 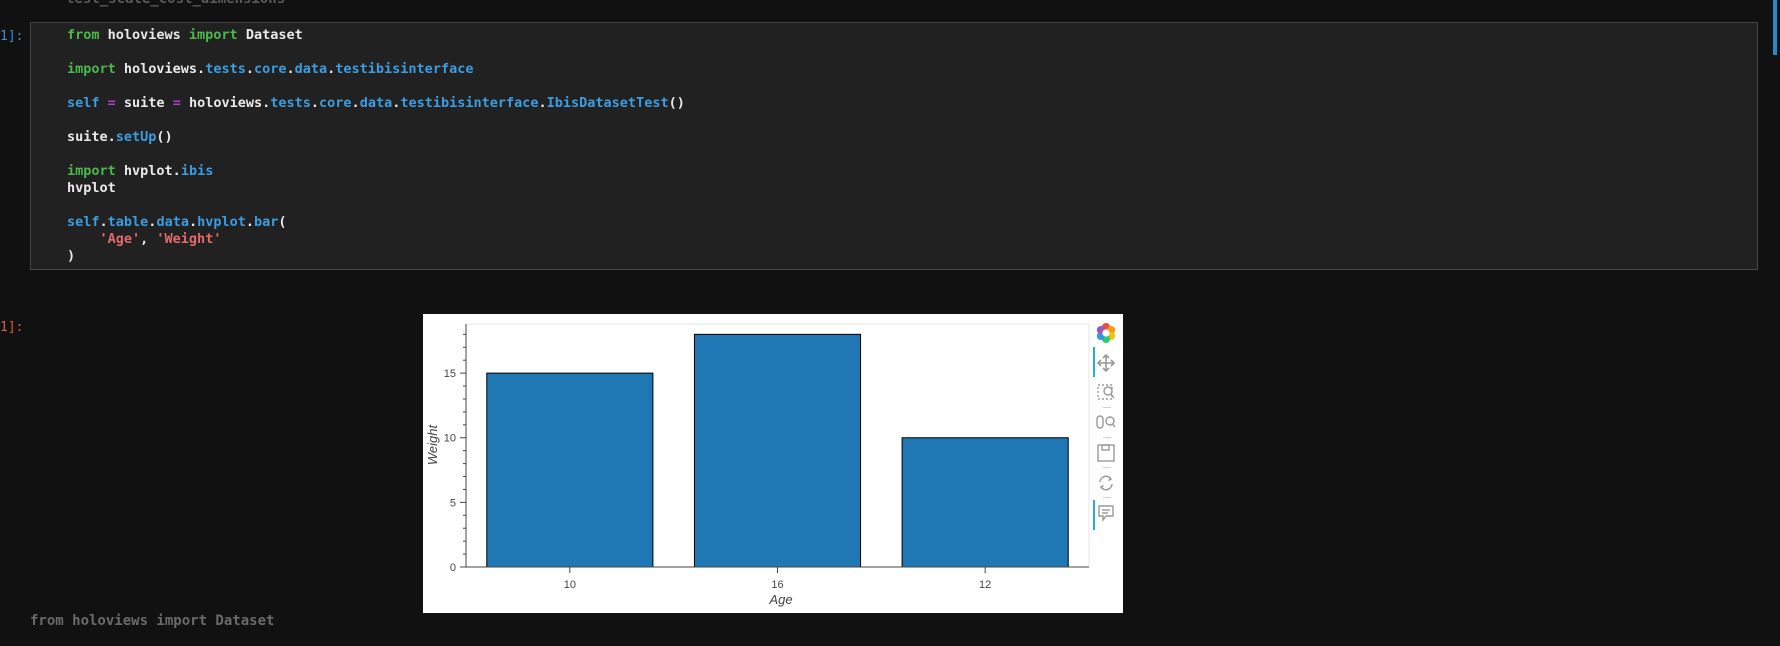 What do you see at coordinates (376, 222) in the screenshot?
I see `code-line-7: self.table.data.hvplot.bar(` at bounding box center [376, 222].